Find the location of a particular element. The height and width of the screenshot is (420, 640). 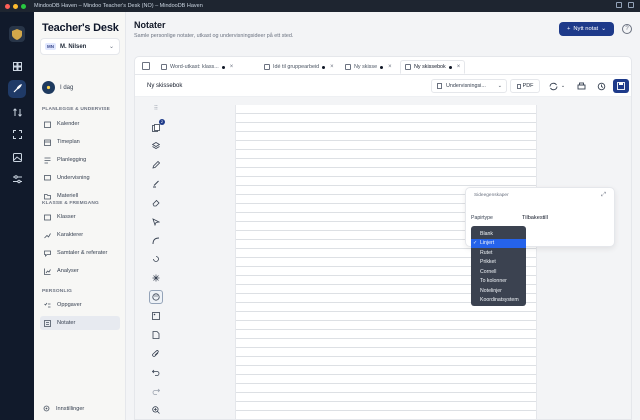

paper-option-koordinatsystem: Koordinatsystem is located at coordinates (498, 301).